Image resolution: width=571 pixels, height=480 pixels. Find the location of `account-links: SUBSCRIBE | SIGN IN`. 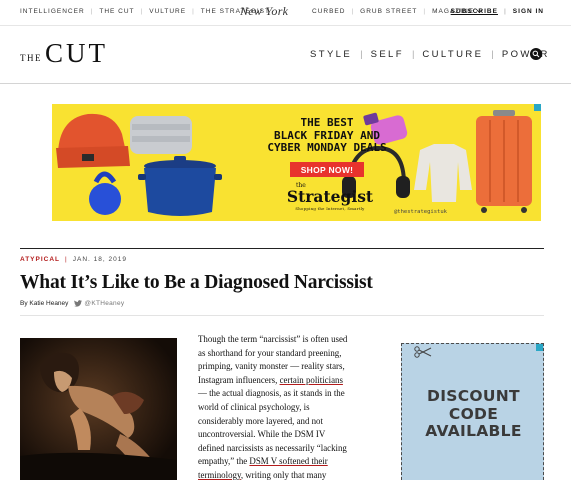

account-links: SUBSCRIBE | SIGN IN is located at coordinates (497, 11).